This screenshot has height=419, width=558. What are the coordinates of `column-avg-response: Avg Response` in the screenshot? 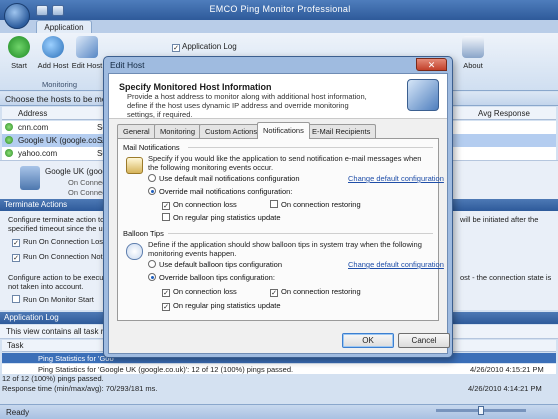 It's located at (504, 113).